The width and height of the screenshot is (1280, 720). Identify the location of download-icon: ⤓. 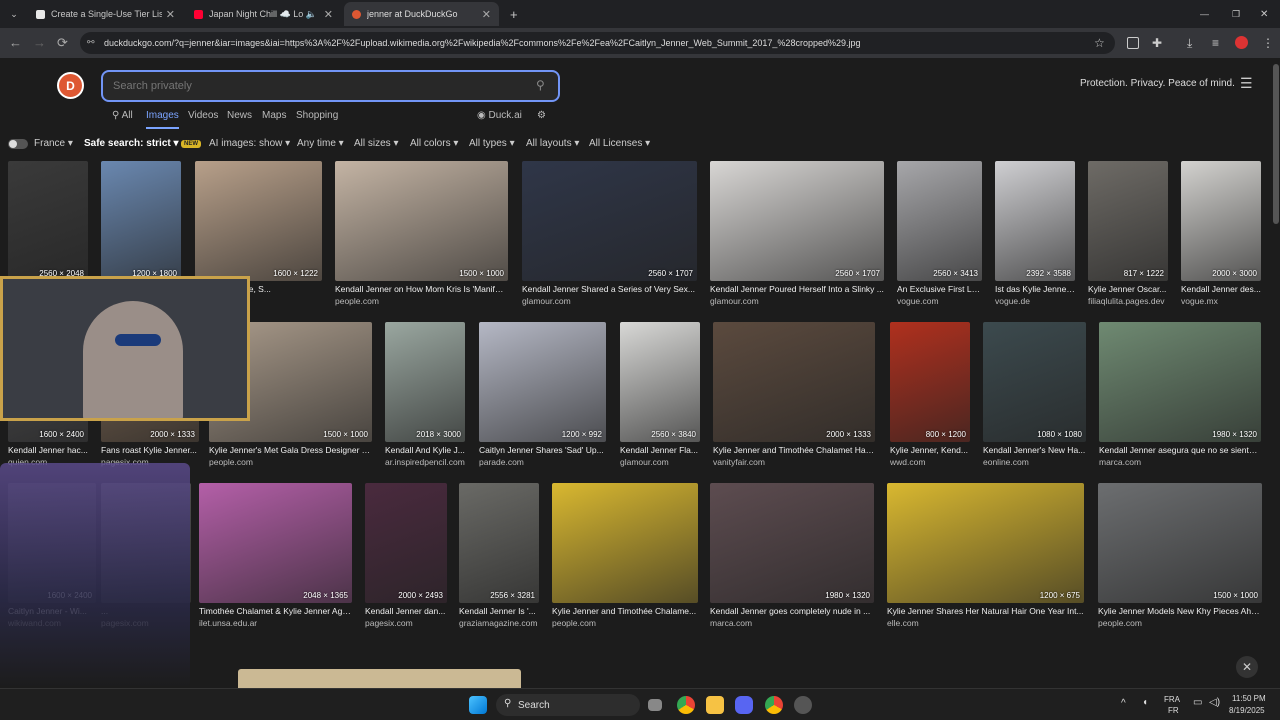
(1189, 43).